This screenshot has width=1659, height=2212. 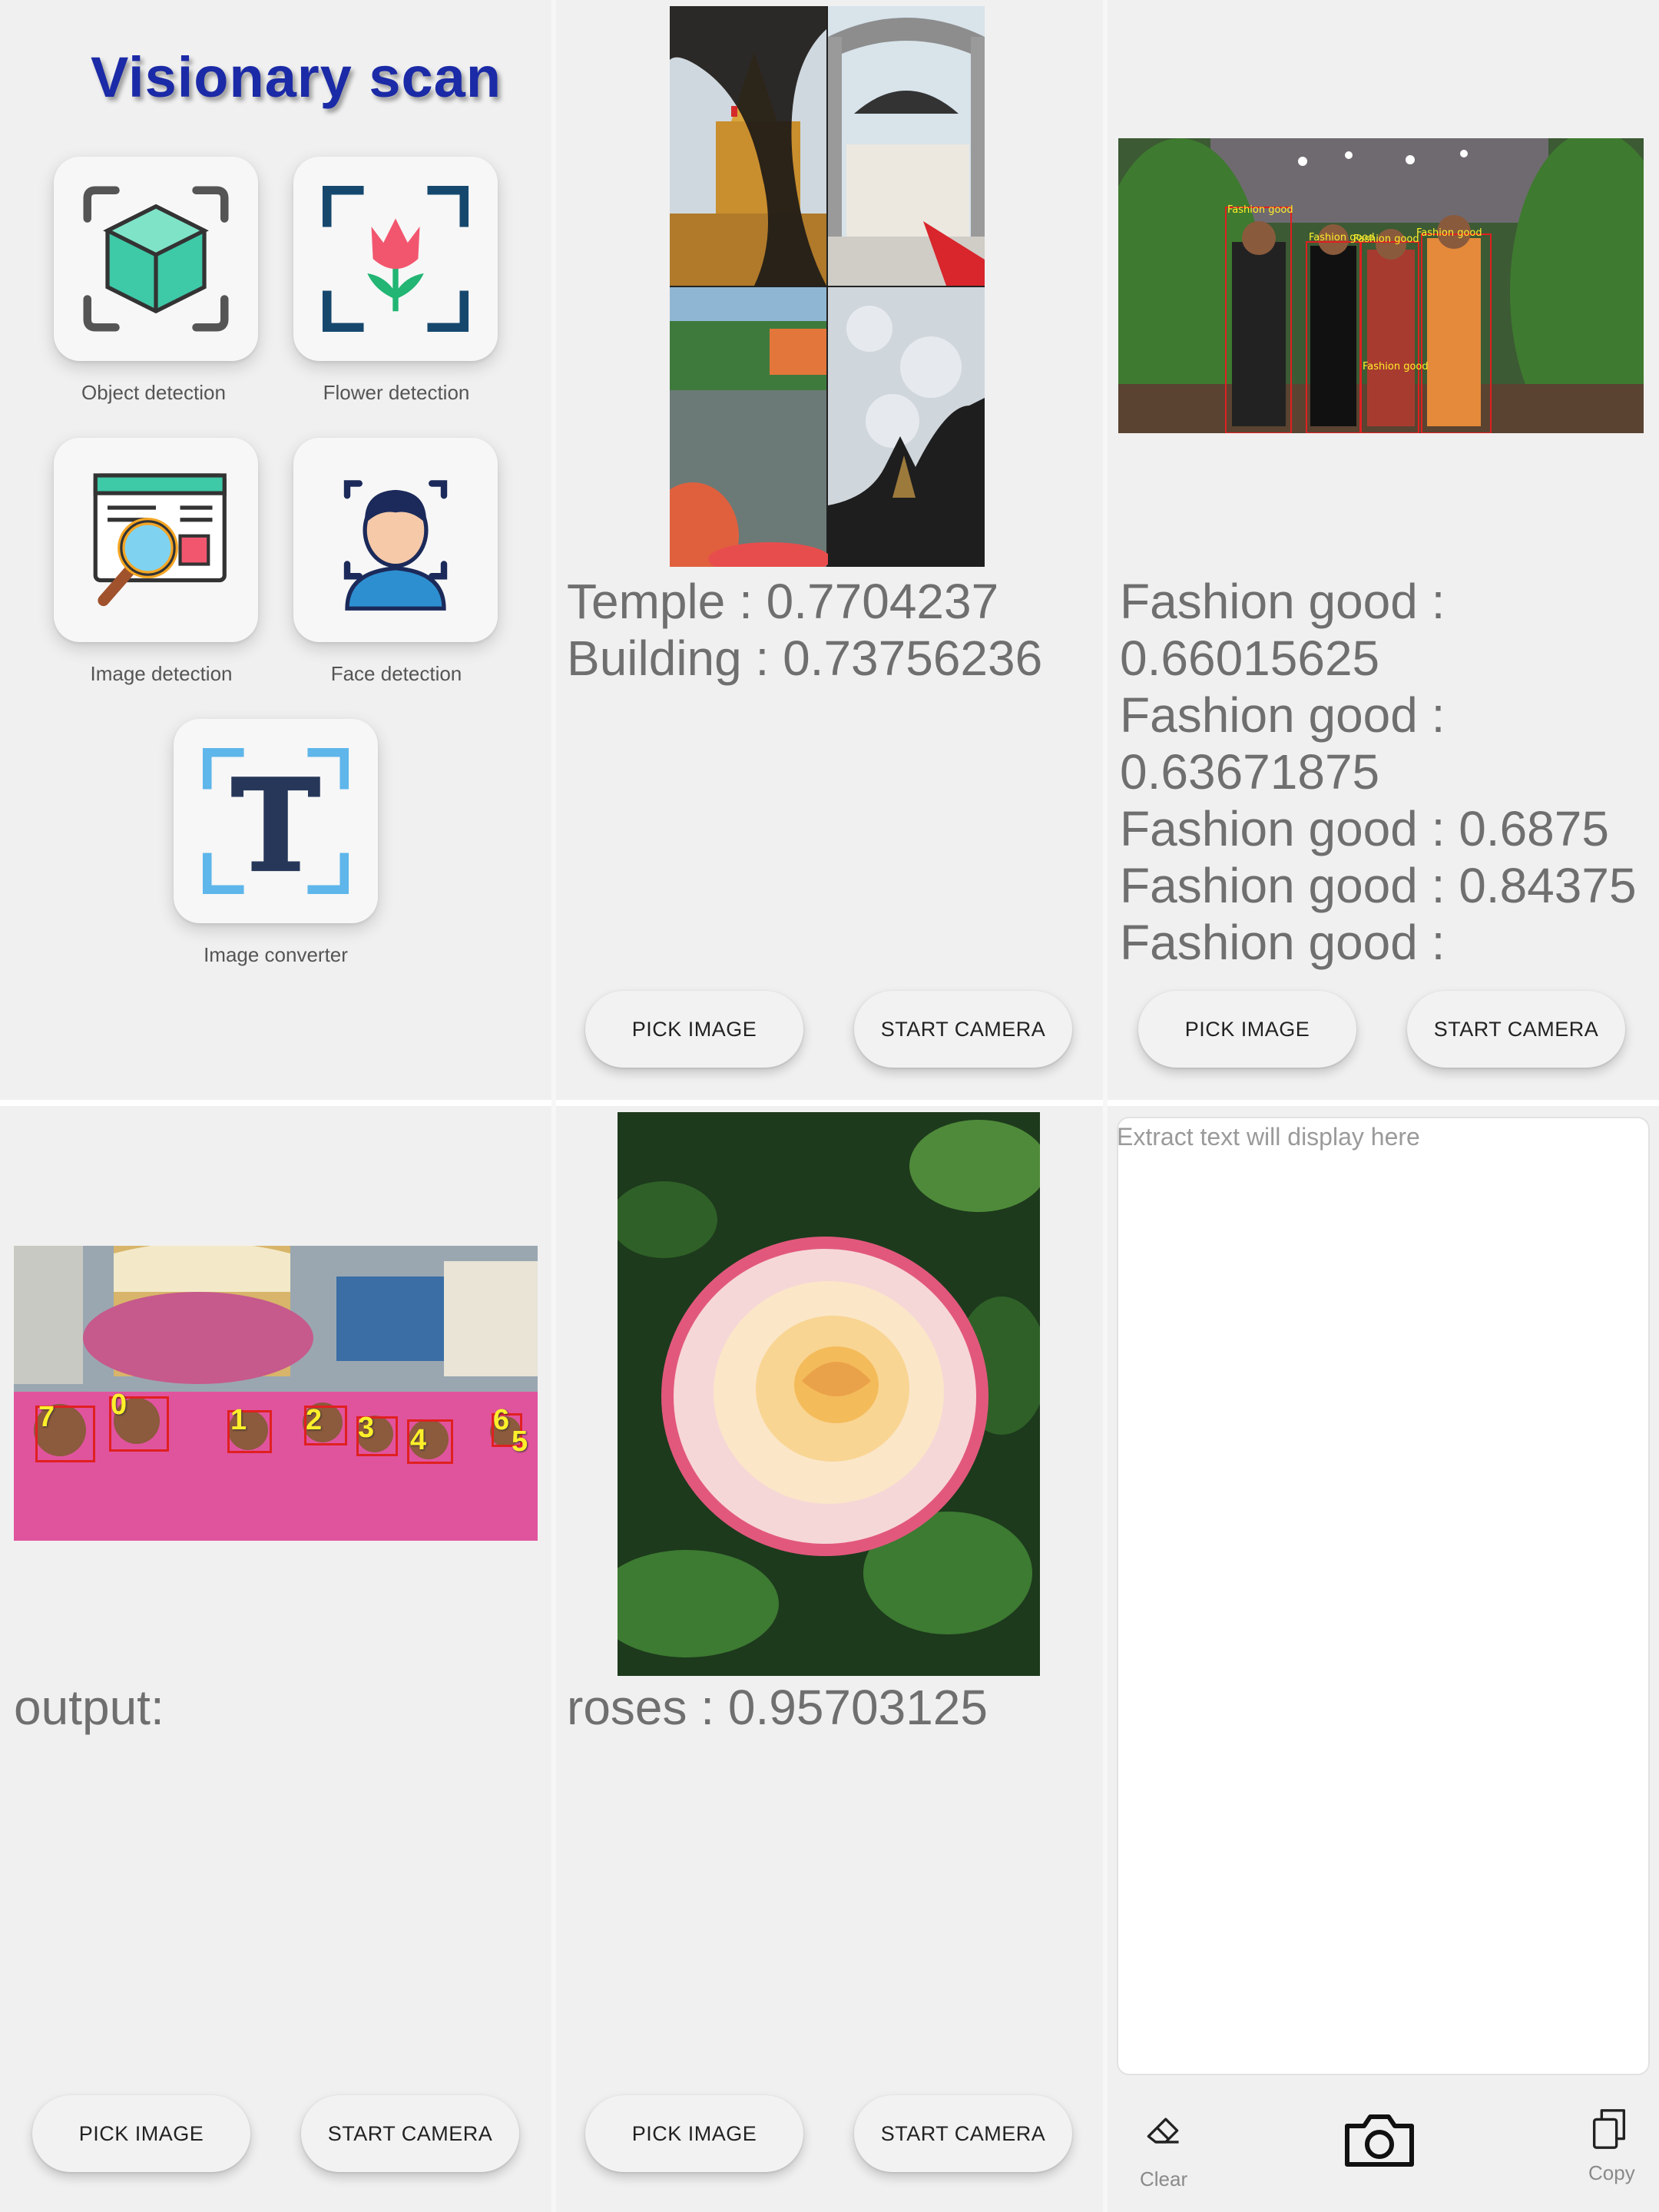 I want to click on image-detection-card, so click(x=156, y=540).